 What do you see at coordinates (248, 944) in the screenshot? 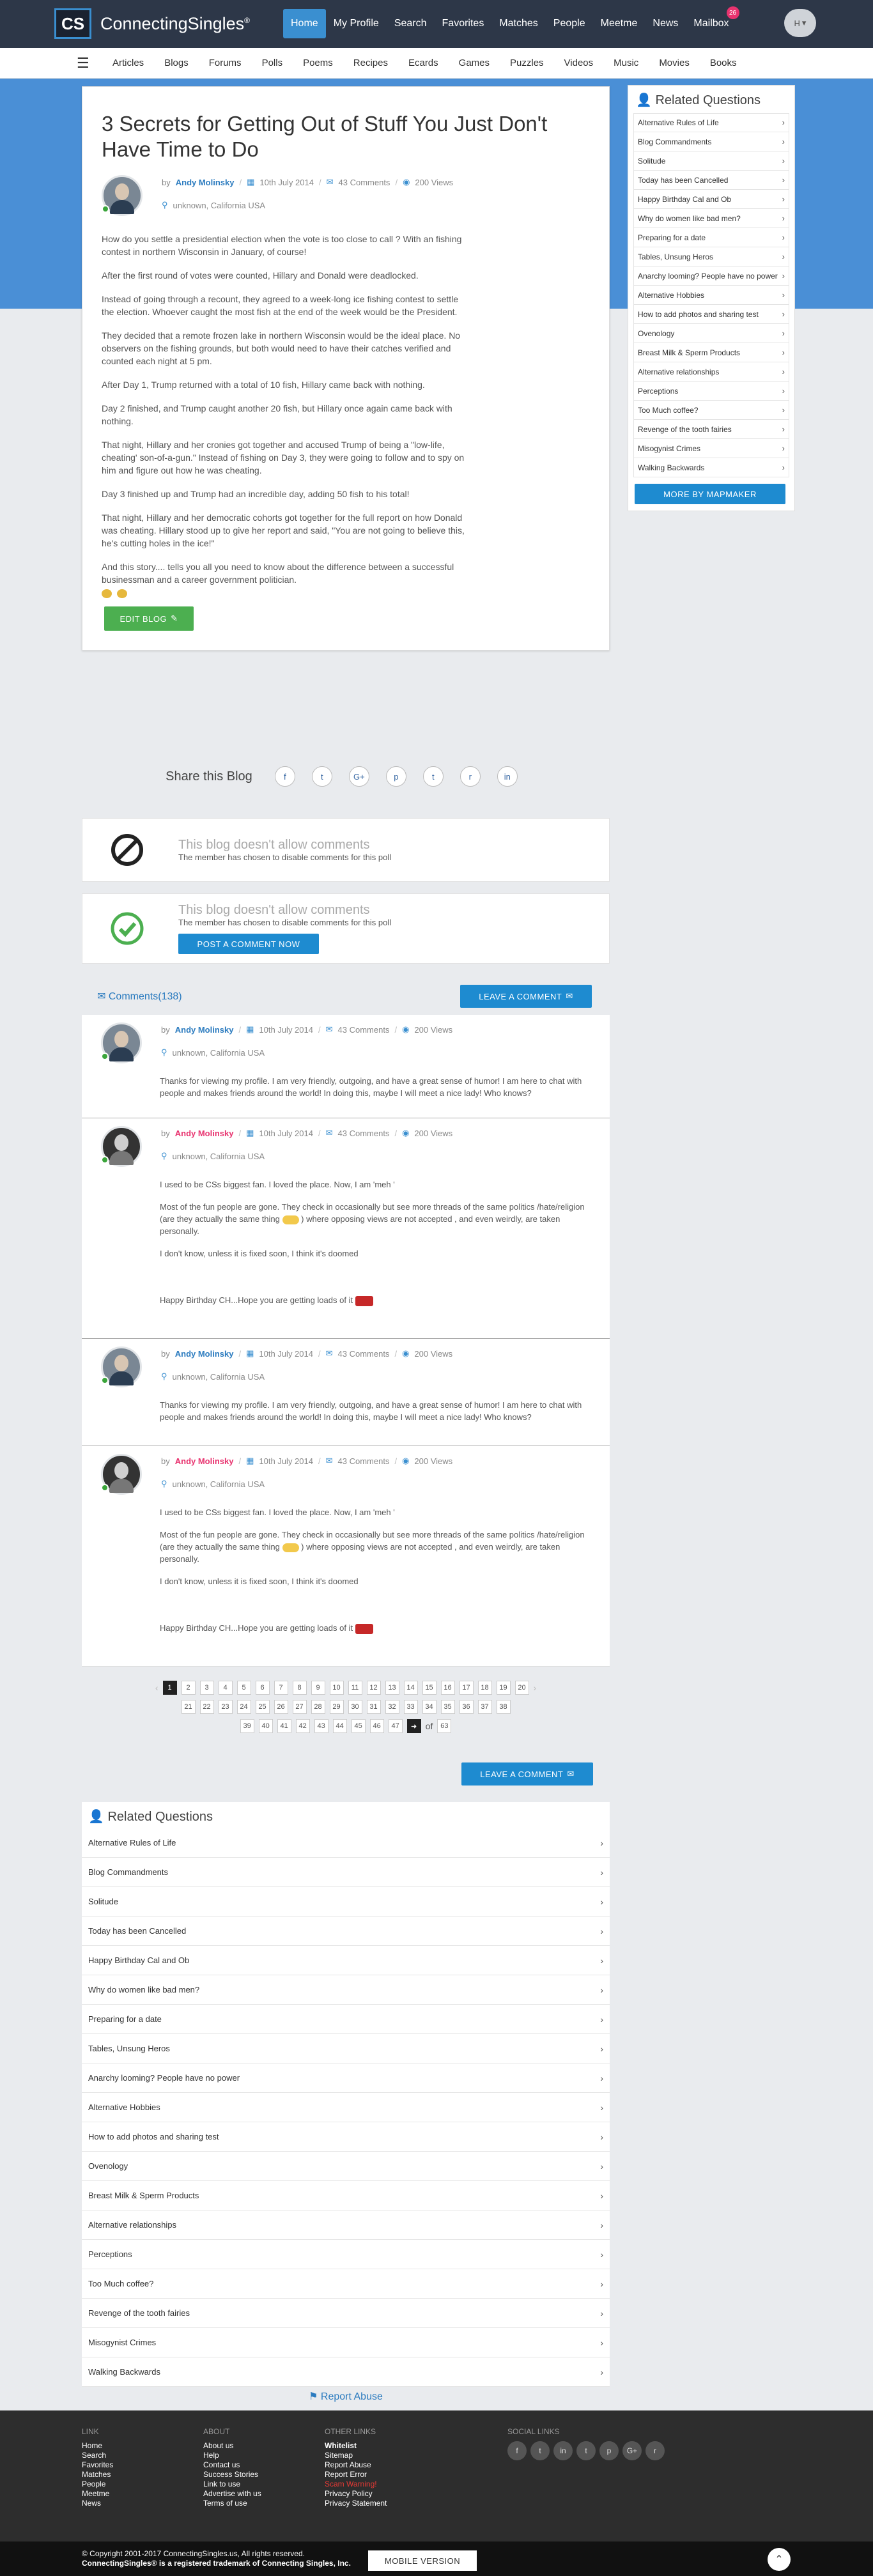
I see `post-comment-button: POST A COMMENT NOW` at bounding box center [248, 944].